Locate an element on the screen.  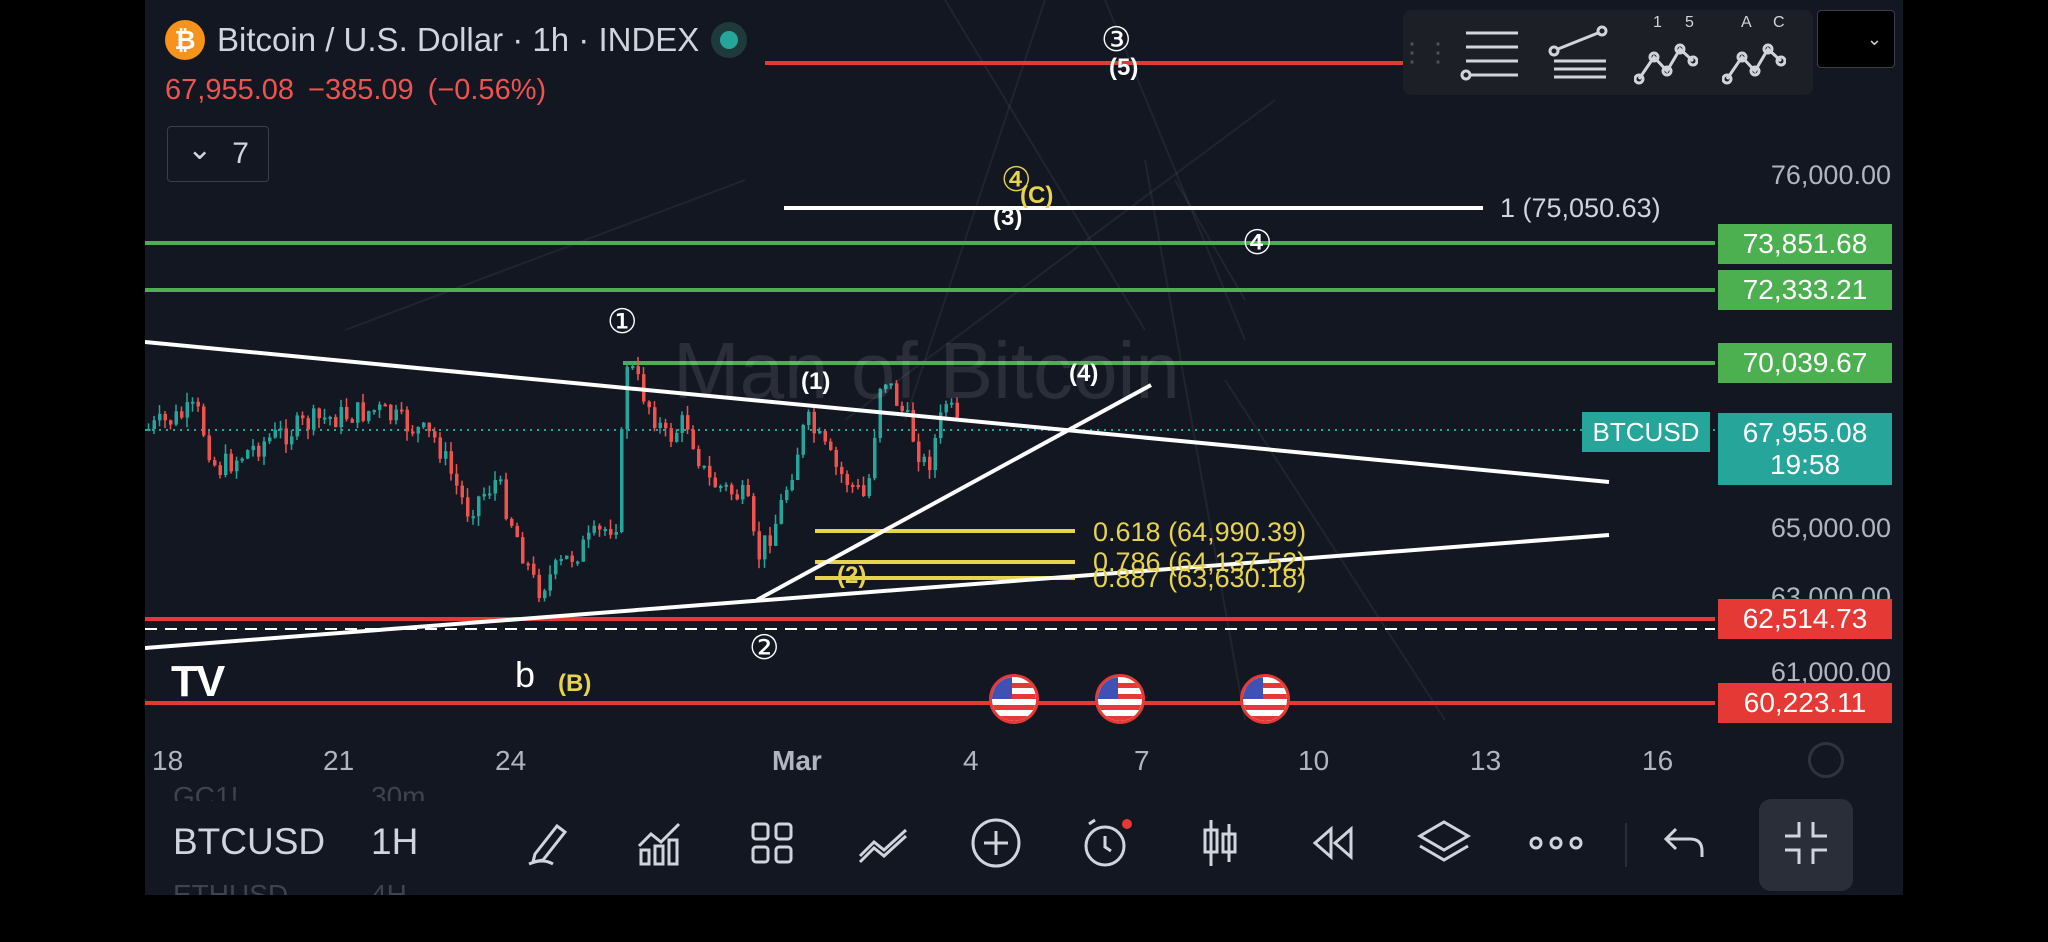
drawing-toolbar: ⋮⋮ 1 5 A C is located at coordinates (1606, 52).